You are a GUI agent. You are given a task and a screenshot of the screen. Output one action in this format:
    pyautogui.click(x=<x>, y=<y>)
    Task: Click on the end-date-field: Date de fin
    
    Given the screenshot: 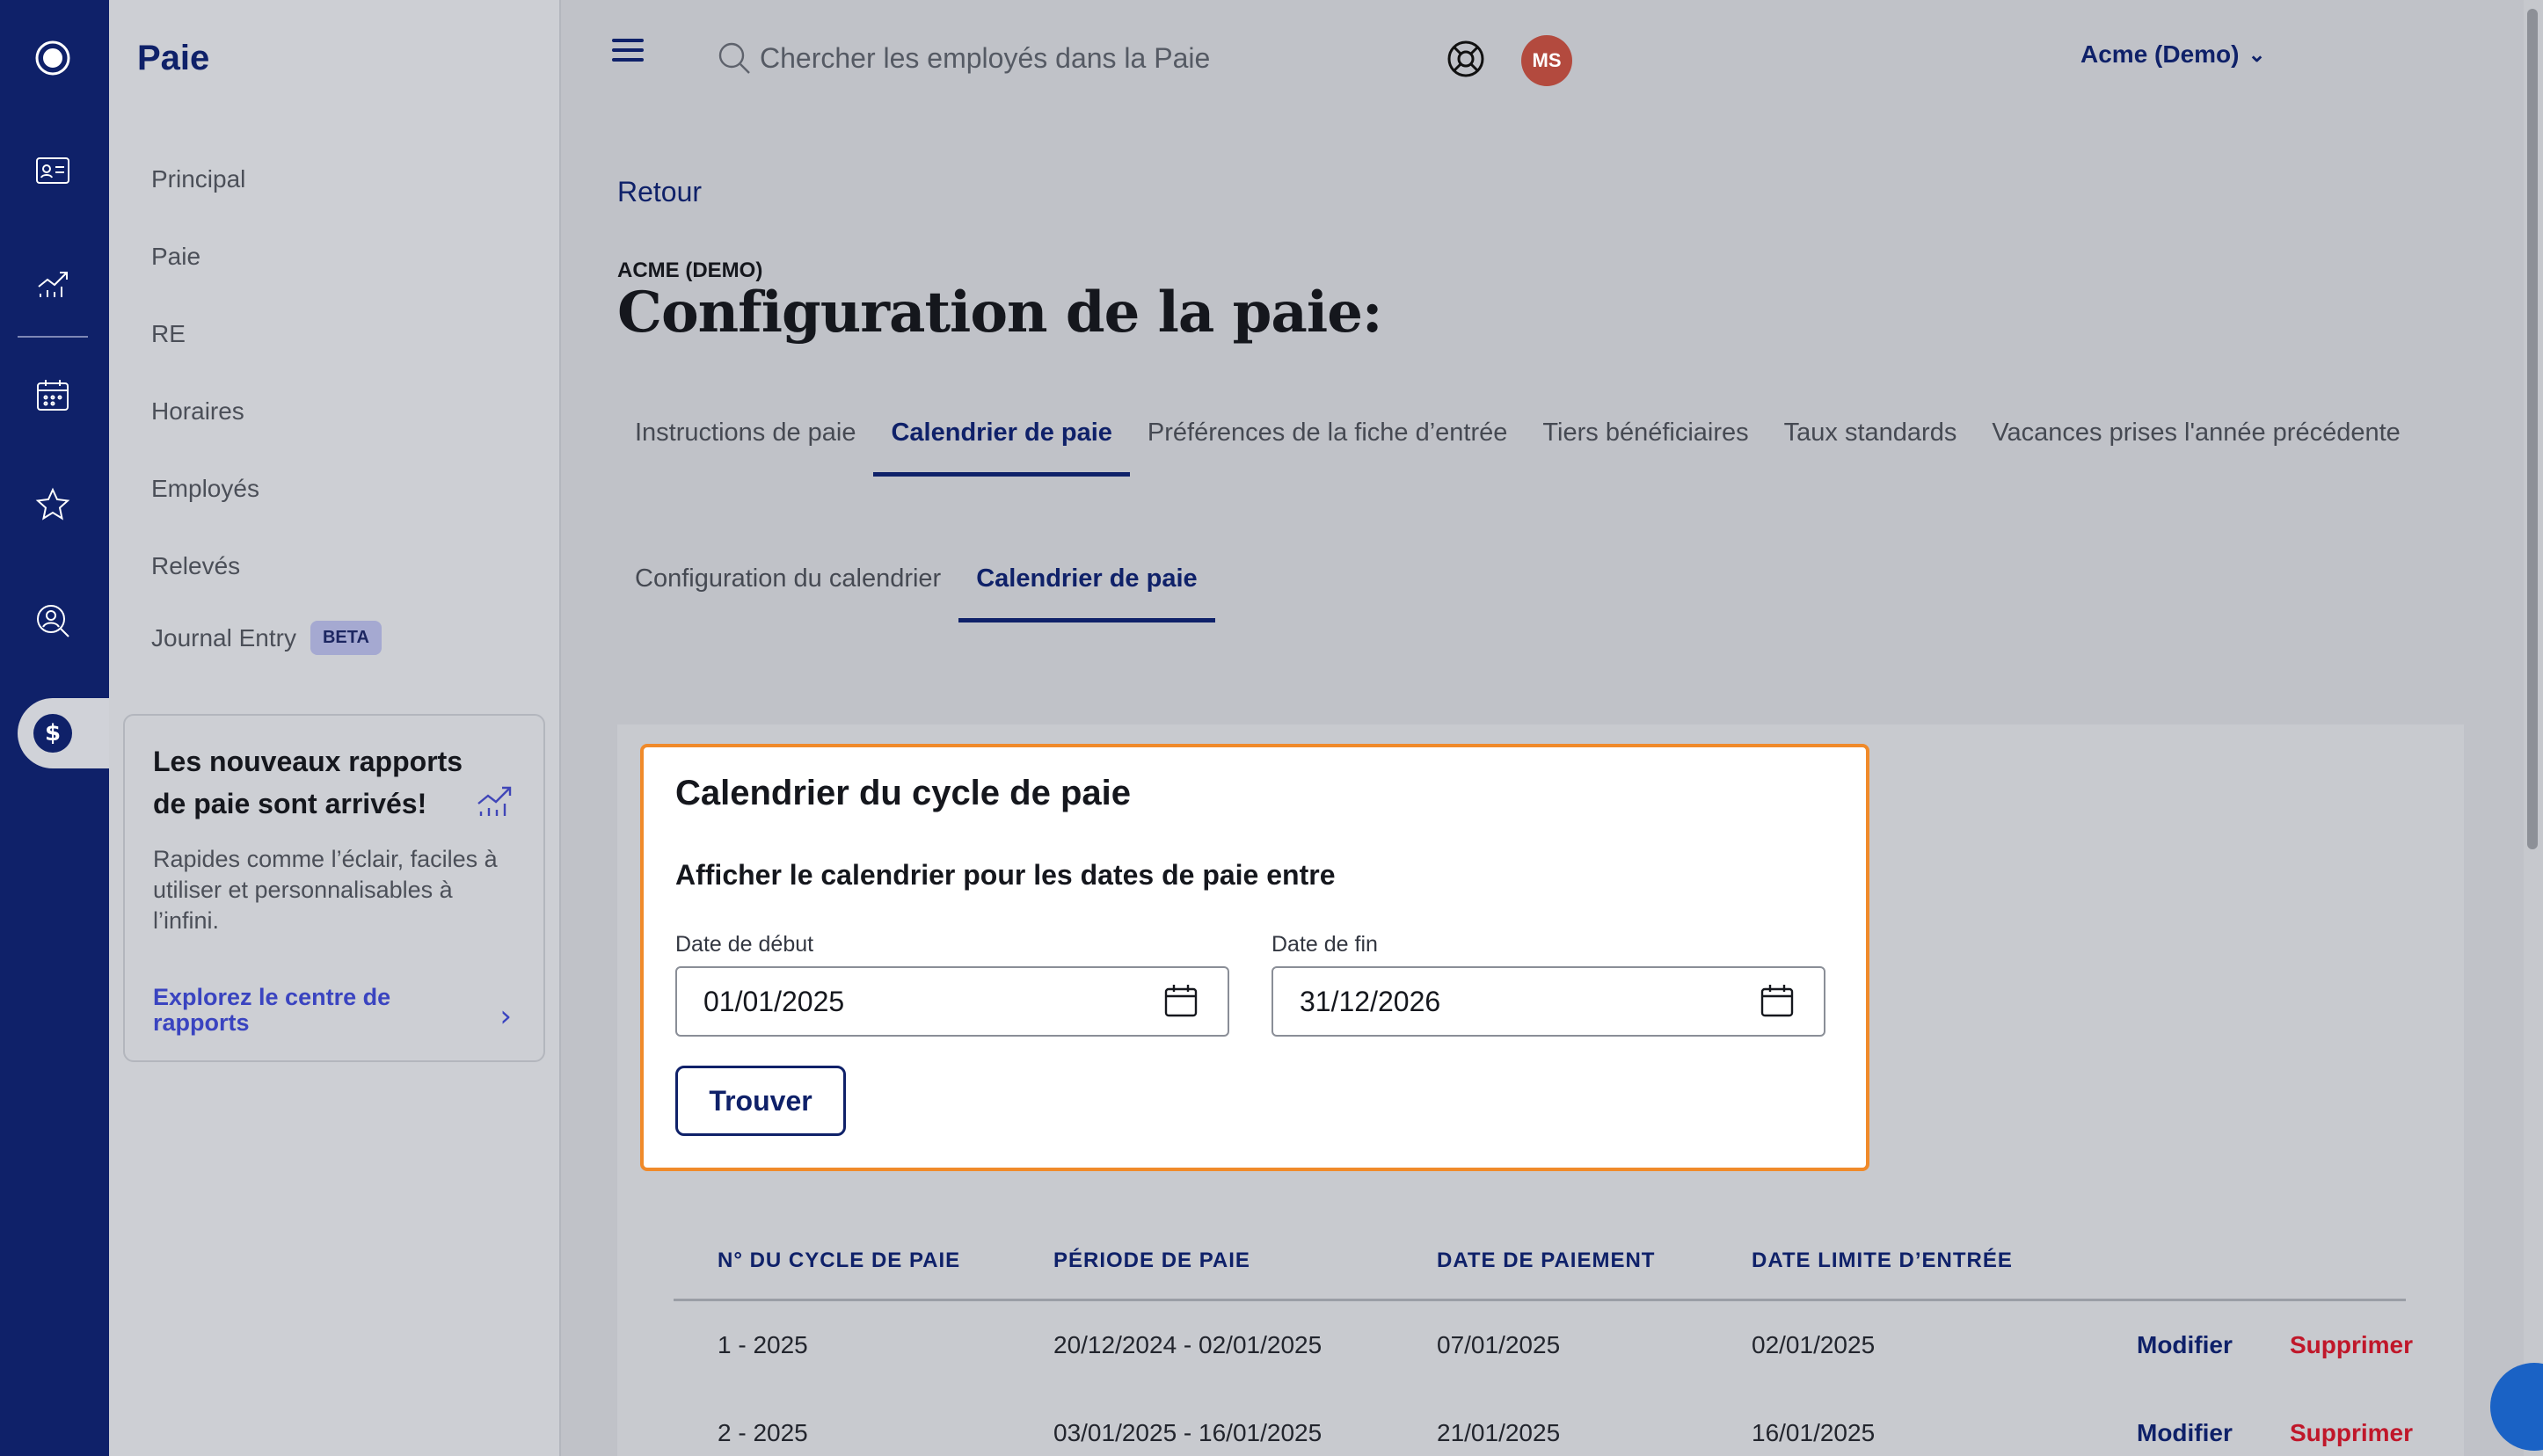 What is the action you would take?
    pyautogui.click(x=1548, y=984)
    